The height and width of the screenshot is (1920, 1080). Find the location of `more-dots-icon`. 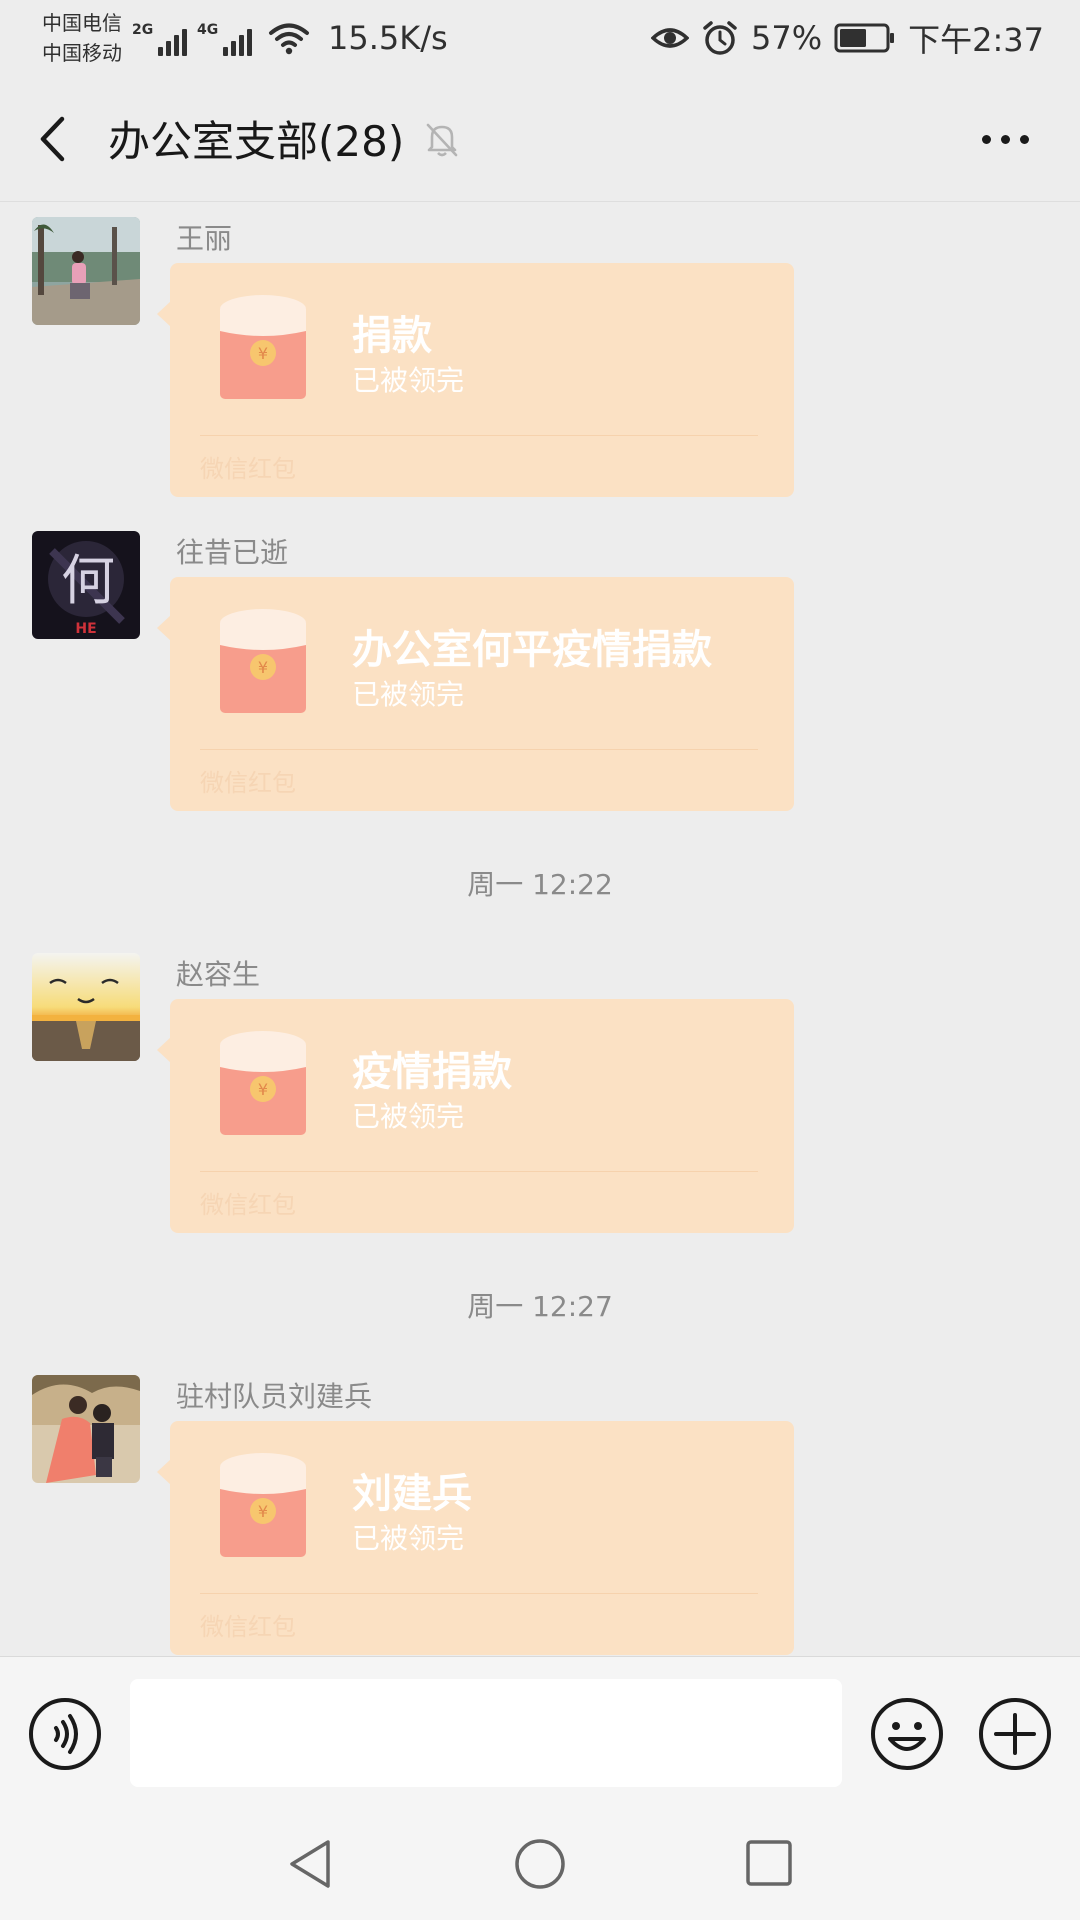

more-dots-icon is located at coordinates (986, 139).